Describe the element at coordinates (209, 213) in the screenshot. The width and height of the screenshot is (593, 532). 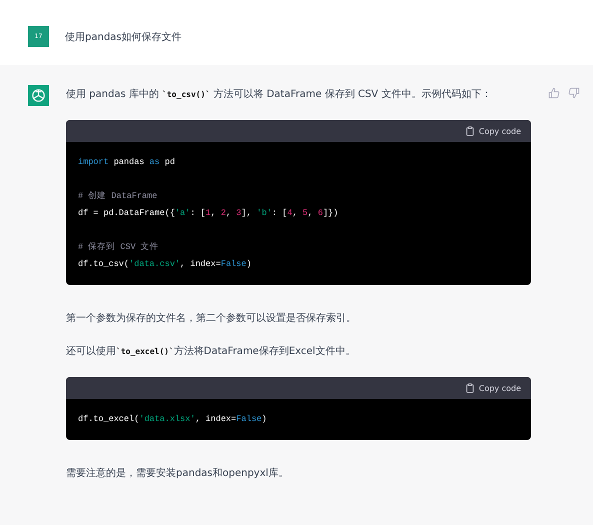
I see `code-line: df = pd.DataFrame({'a': [1, 2, 3], 'b': [4, 5, 6]})` at that location.